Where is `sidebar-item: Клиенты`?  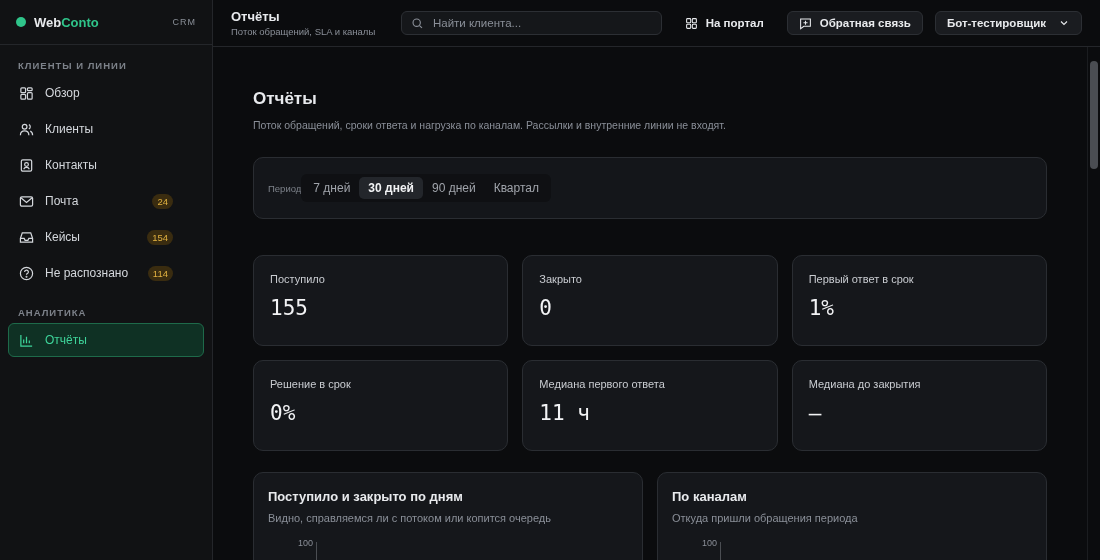 sidebar-item: Клиенты is located at coordinates (106, 129).